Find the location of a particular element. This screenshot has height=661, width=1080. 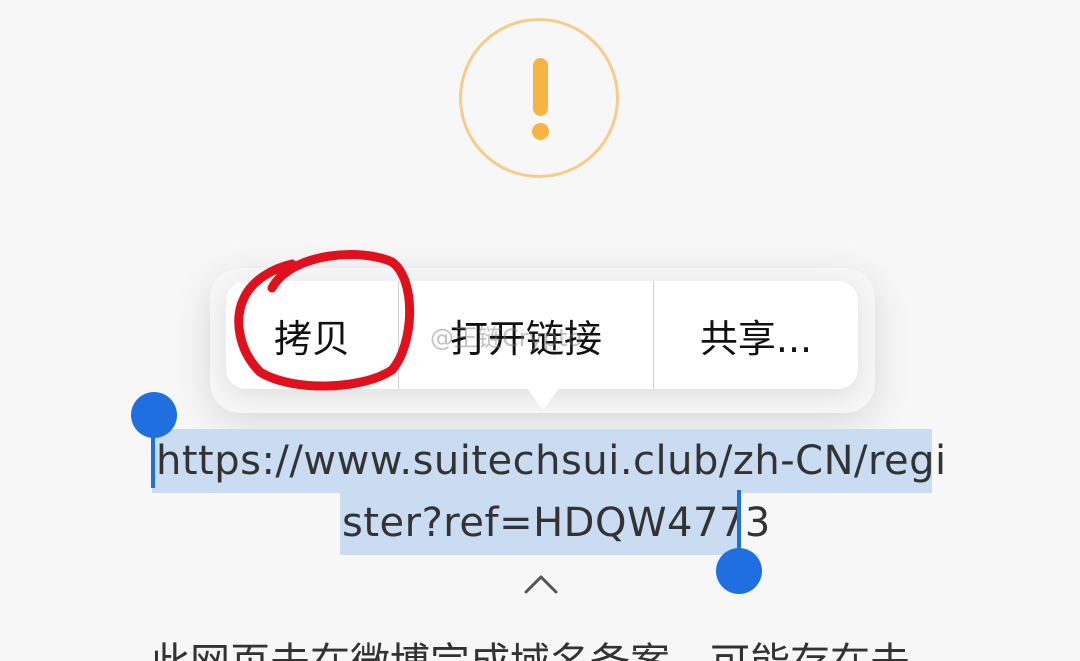

selection-start-handle is located at coordinates (154, 415).